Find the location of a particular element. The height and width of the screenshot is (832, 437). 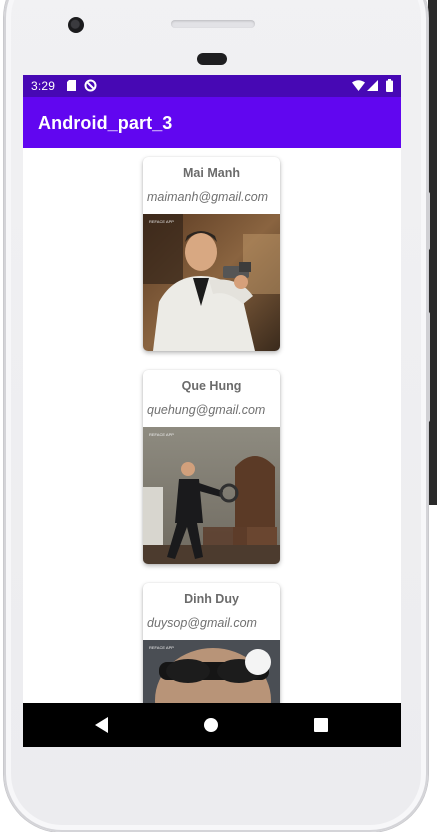

battery-icon is located at coordinates (389, 87).